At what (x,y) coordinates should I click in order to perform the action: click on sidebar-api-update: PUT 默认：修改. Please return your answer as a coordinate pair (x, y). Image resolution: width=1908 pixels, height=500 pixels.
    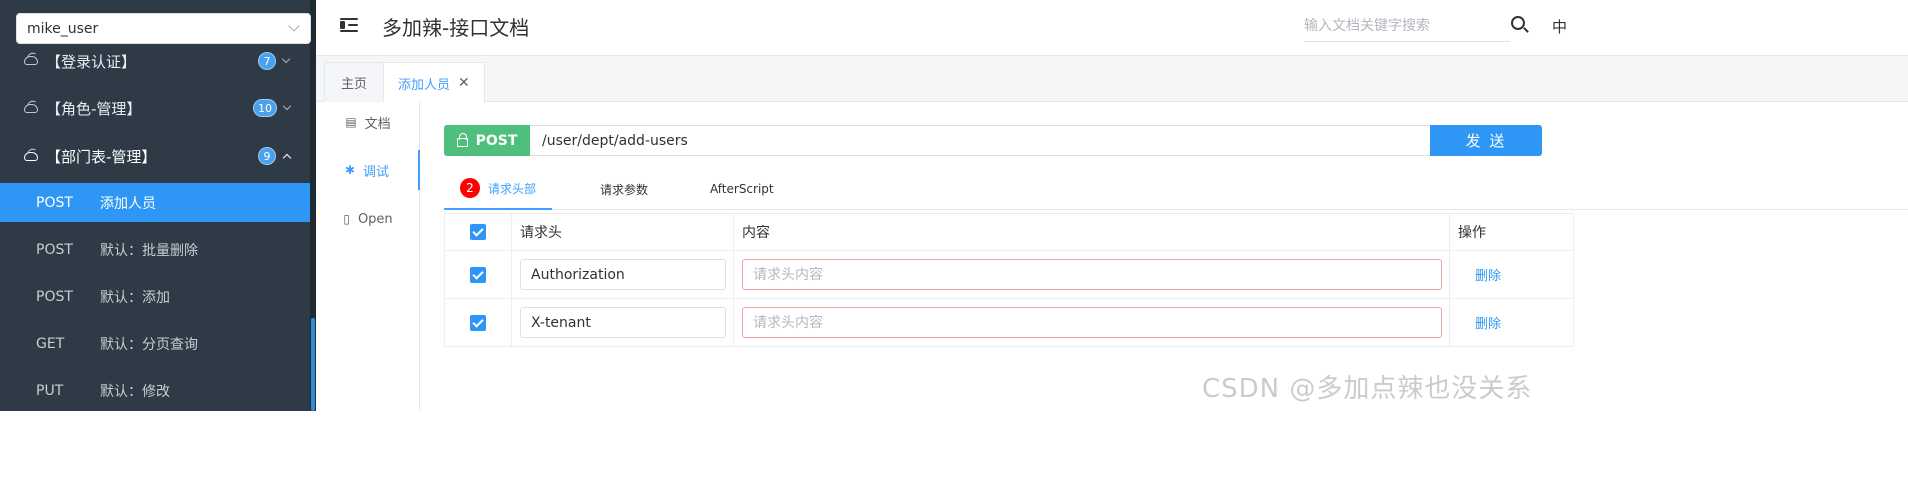
    Looking at the image, I should click on (155, 390).